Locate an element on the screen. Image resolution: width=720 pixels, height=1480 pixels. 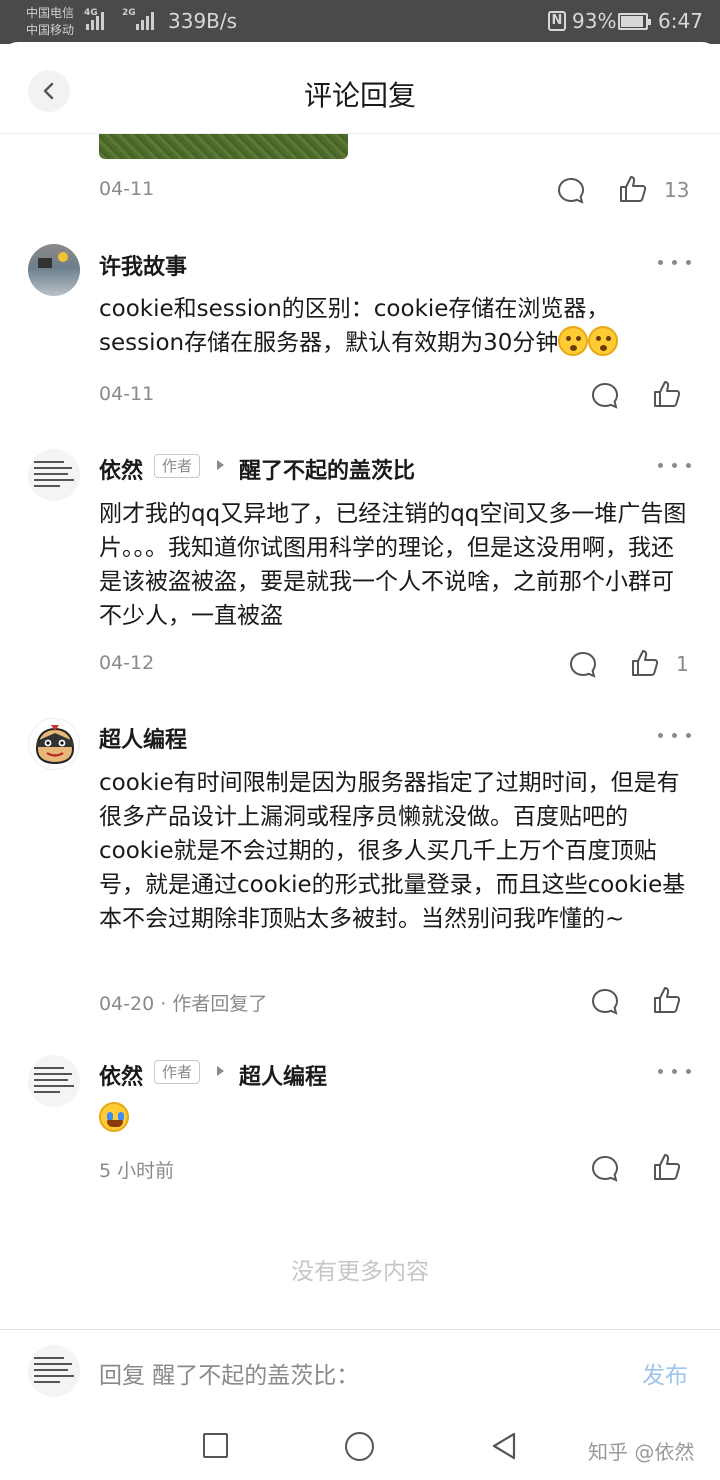
carrier-1: 中国电信 is located at coordinates (50, 13).